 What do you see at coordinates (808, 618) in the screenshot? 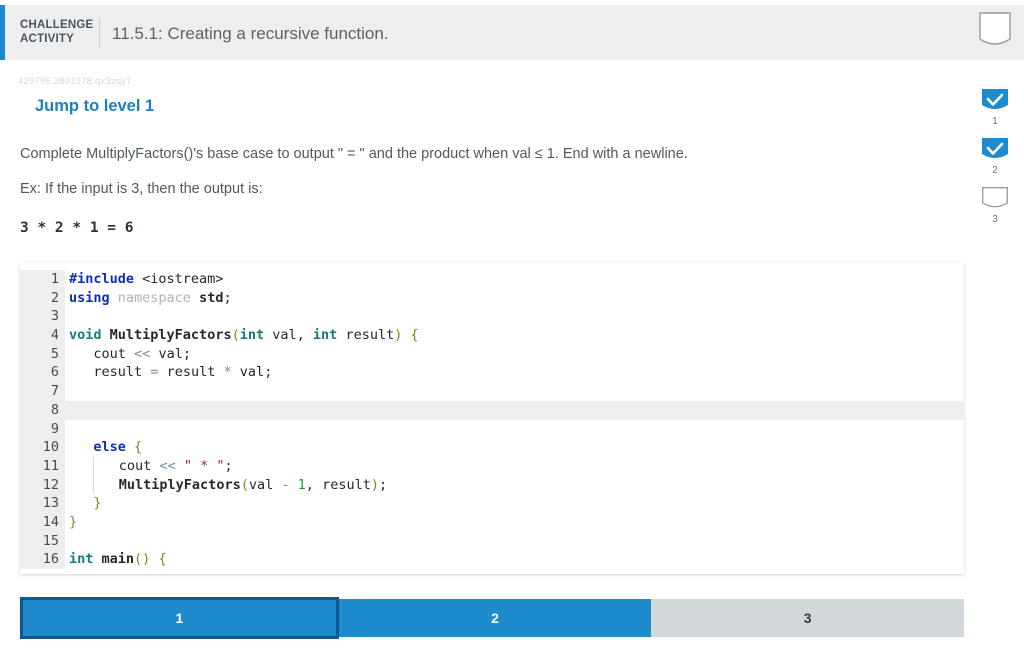
I see `tab-level-3: 3` at bounding box center [808, 618].